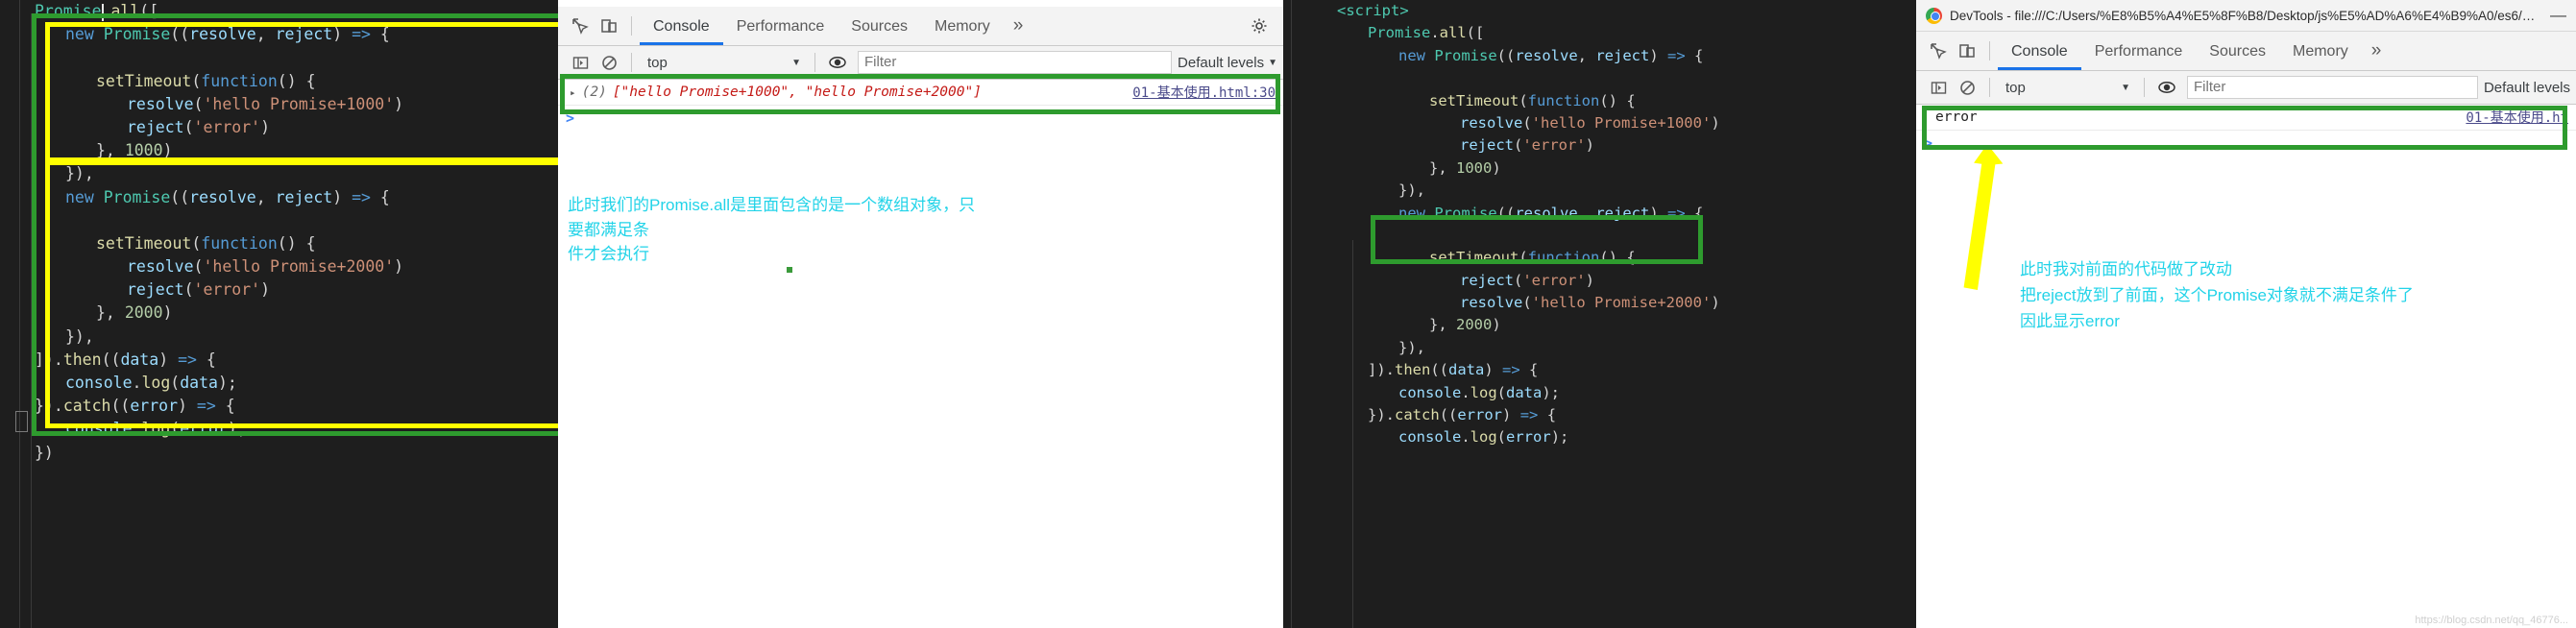  Describe the element at coordinates (1260, 26) in the screenshot. I see `settings-gear-icon` at that location.